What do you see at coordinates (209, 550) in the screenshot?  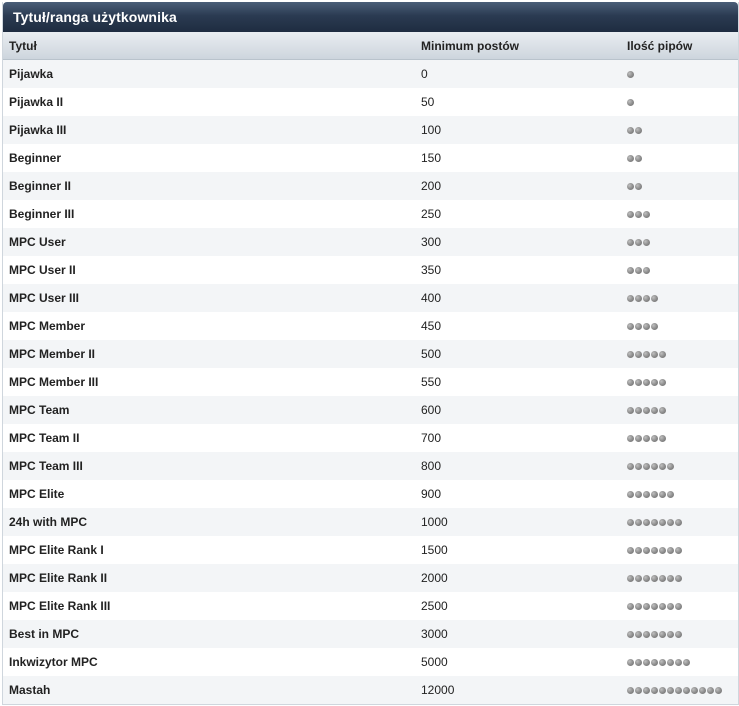 I see `rank-title: MPC Elite Rank I` at bounding box center [209, 550].